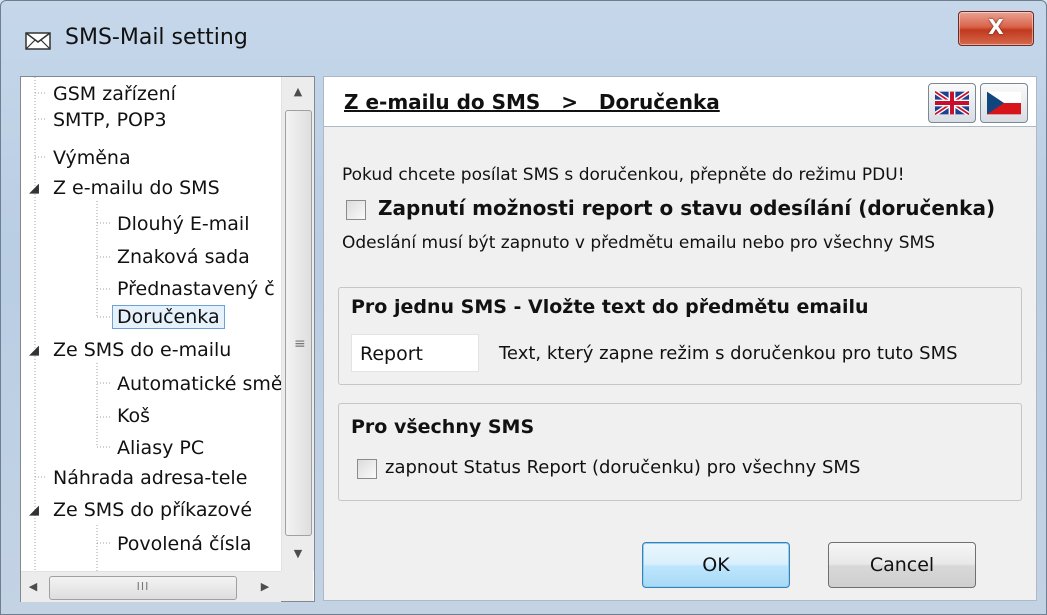 The height and width of the screenshot is (615, 1047). What do you see at coordinates (523, 38) in the screenshot?
I see `title-bar: SMS-Mail setting X` at bounding box center [523, 38].